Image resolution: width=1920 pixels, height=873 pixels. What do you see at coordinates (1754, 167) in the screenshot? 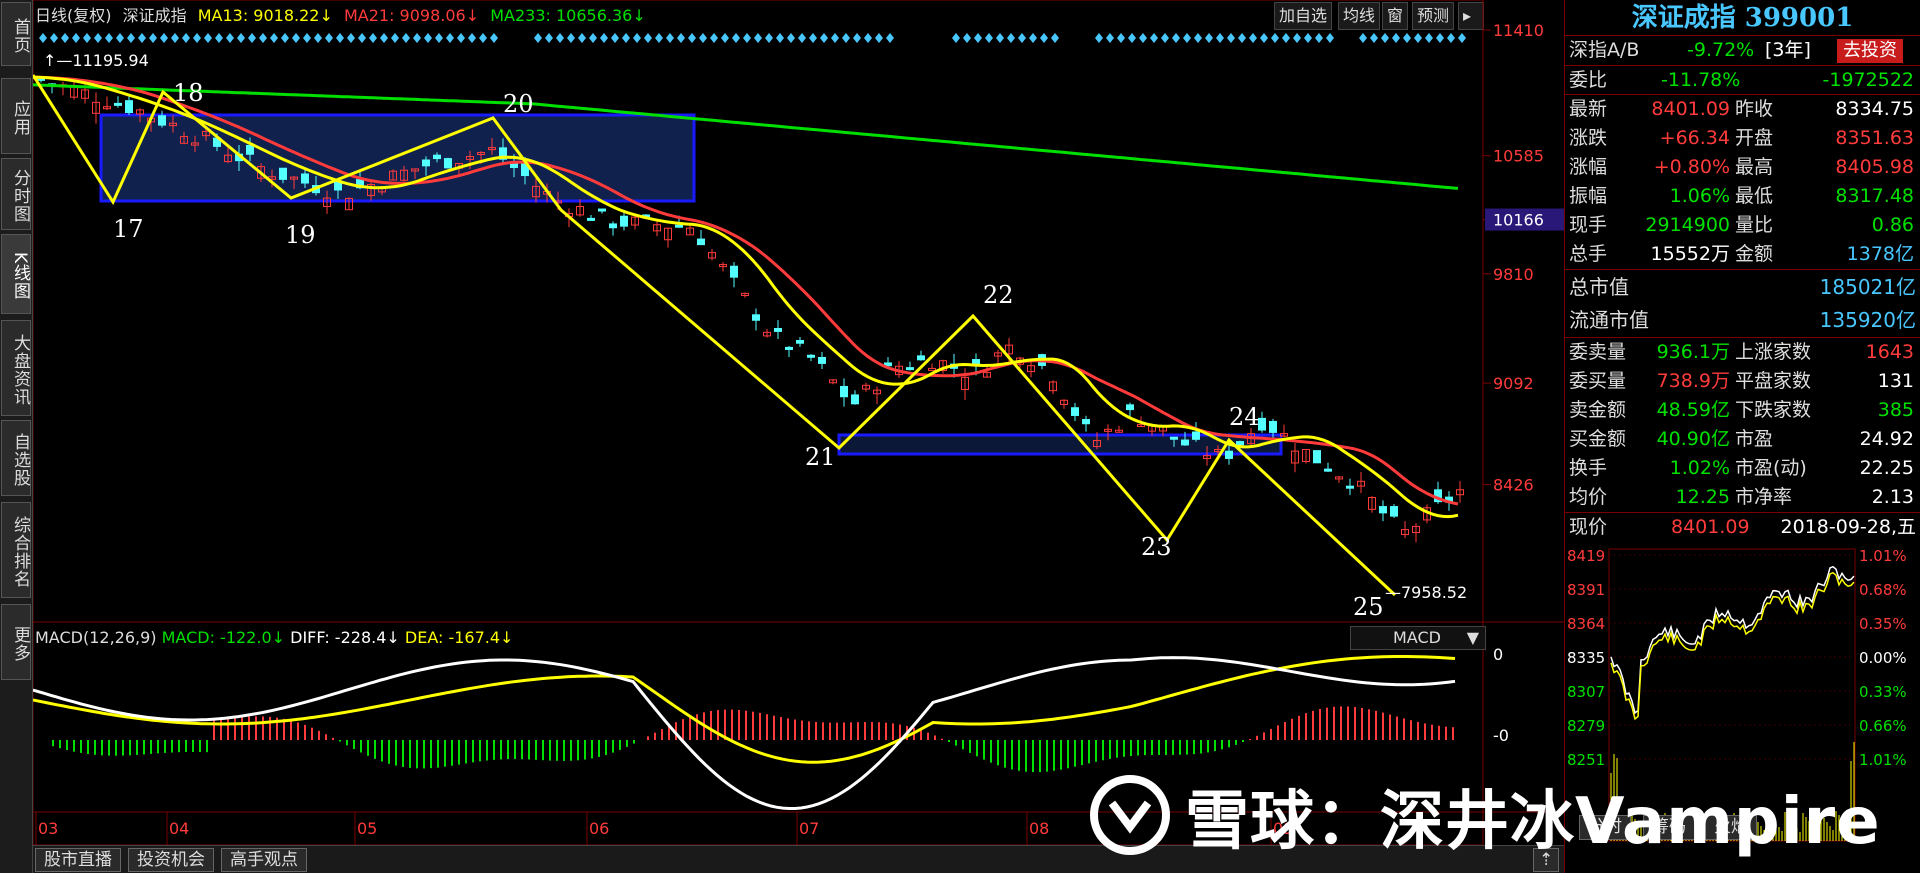
I see `quote-label: 最高` at bounding box center [1754, 167].